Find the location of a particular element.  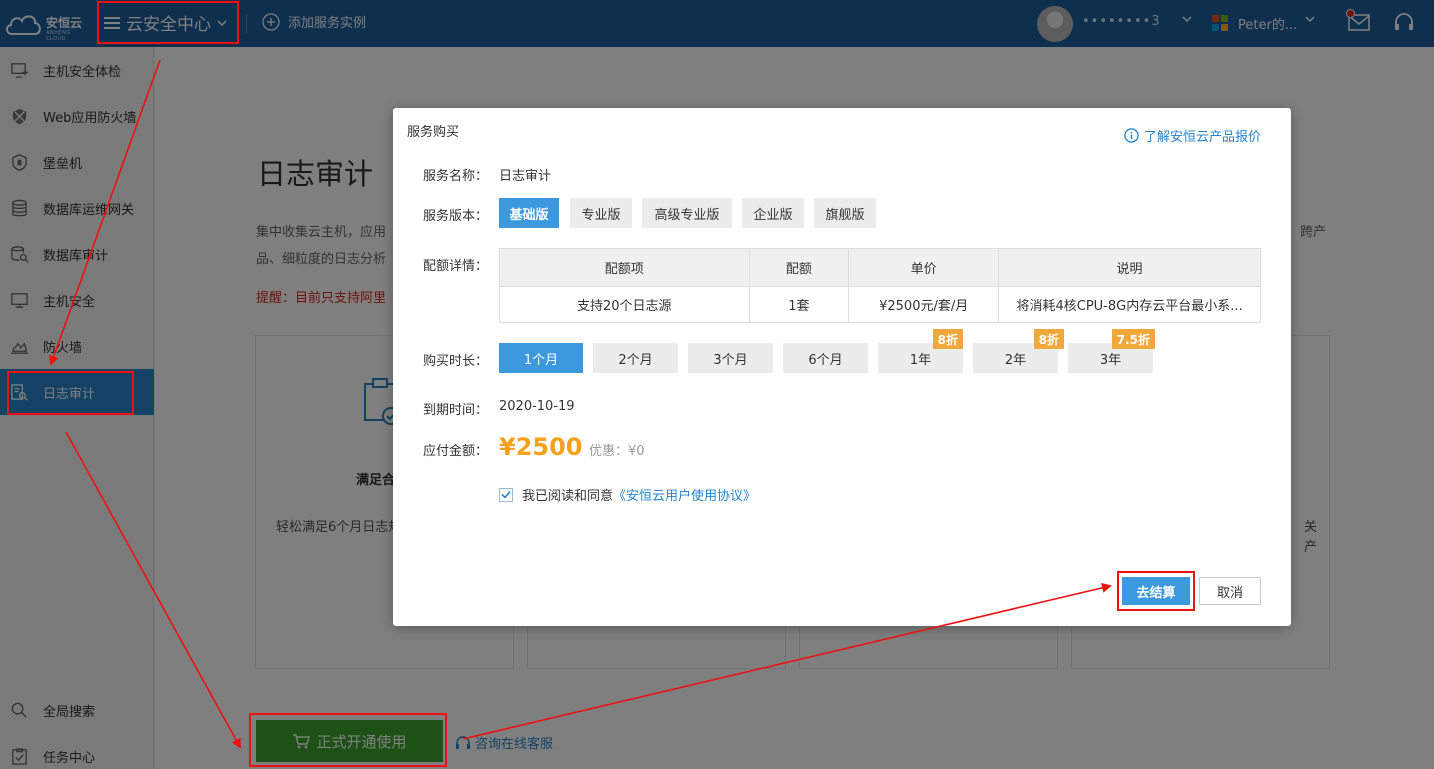

duration-option-label: 2个月 is located at coordinates (635, 360).